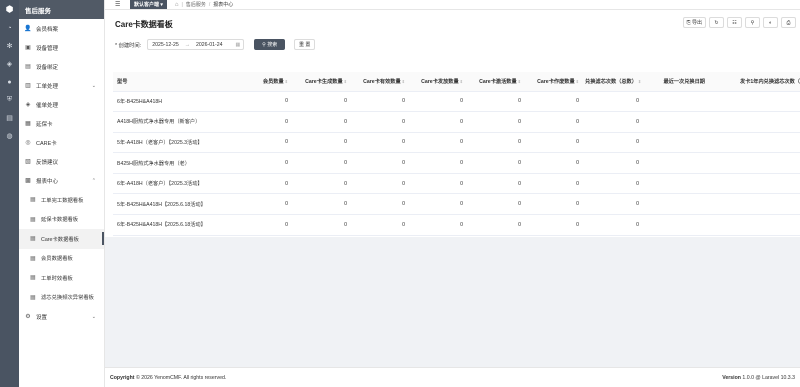 This screenshot has height=387, width=800. I want to click on table-row: A418H厨热式净水器专用（新客户） 0 0 0 0 0 0 0, so click(456, 122).